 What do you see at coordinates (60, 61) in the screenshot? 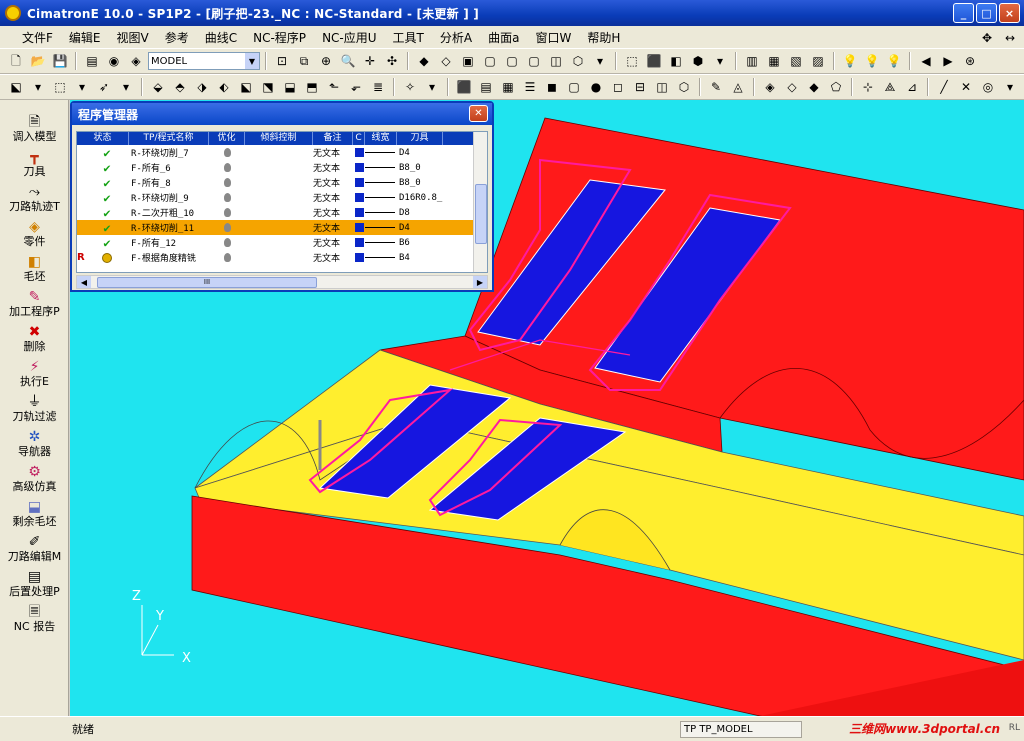
I see `save-icon: 💾` at bounding box center [60, 61].